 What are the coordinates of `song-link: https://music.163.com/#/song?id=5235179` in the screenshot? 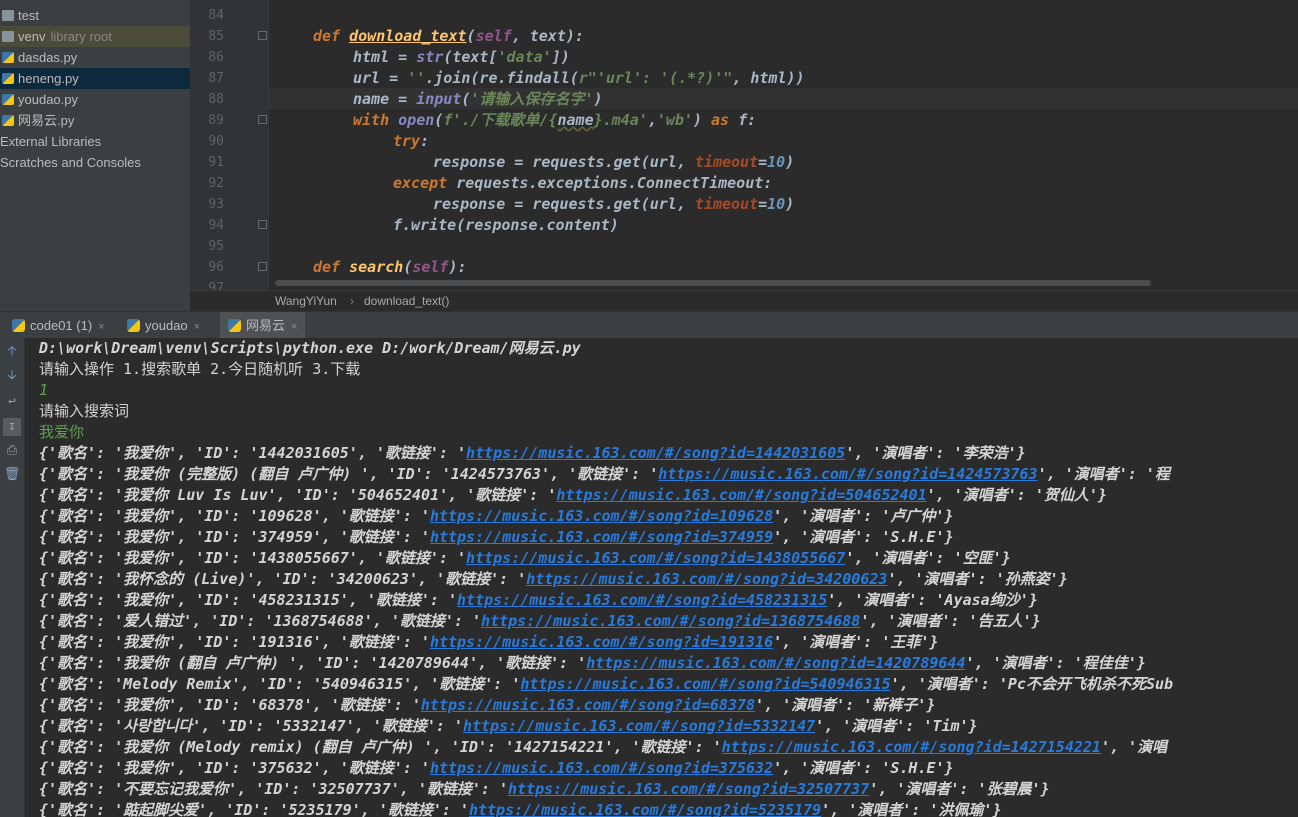 It's located at (645, 809).